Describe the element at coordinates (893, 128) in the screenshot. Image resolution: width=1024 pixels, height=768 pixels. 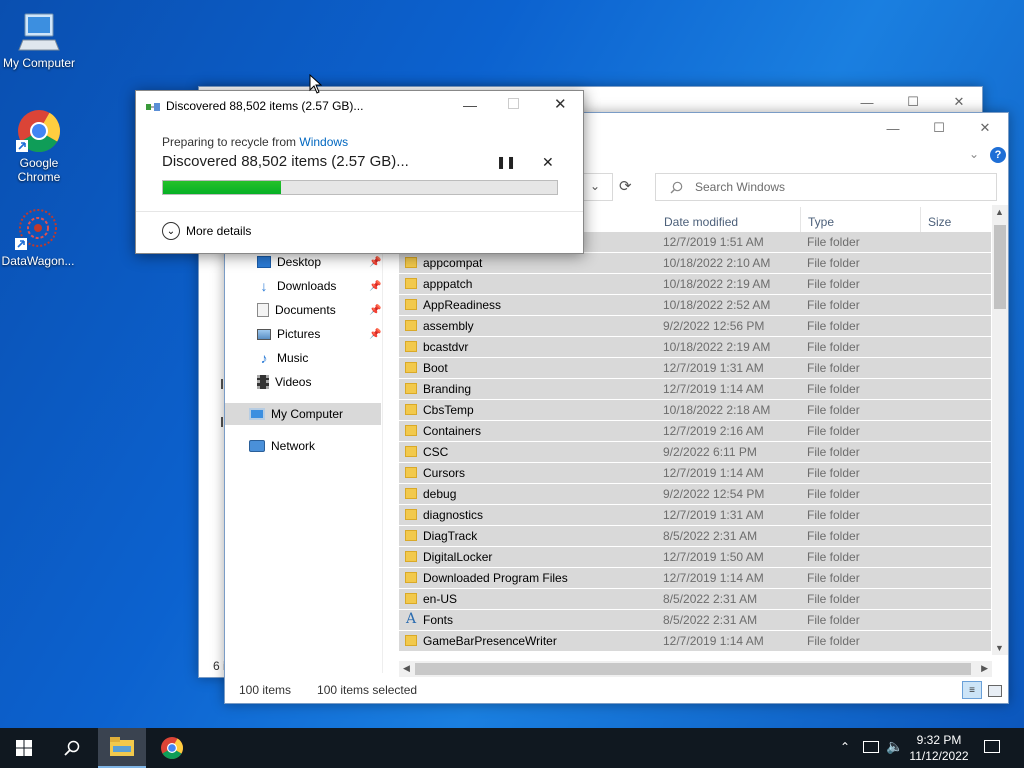
I see `minimize-icon: —` at that location.